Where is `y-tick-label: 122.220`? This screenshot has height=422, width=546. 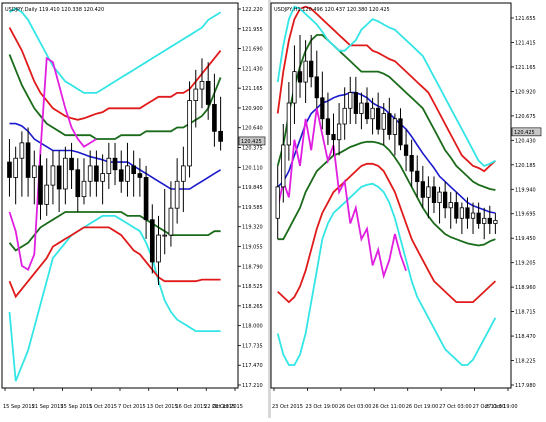
y-tick-label: 122.220 is located at coordinates (252, 10).